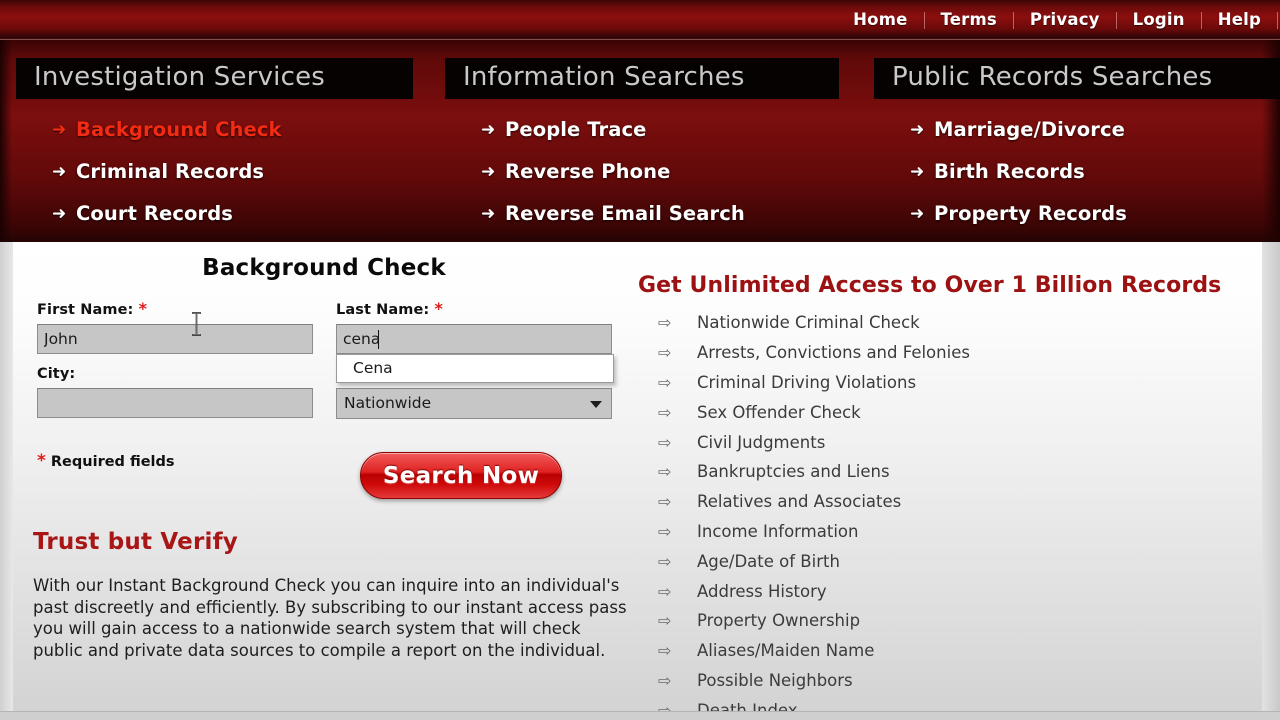 The height and width of the screenshot is (720, 1280). What do you see at coordinates (1065, 20) in the screenshot?
I see `nav-link-privacy: Privacy` at bounding box center [1065, 20].